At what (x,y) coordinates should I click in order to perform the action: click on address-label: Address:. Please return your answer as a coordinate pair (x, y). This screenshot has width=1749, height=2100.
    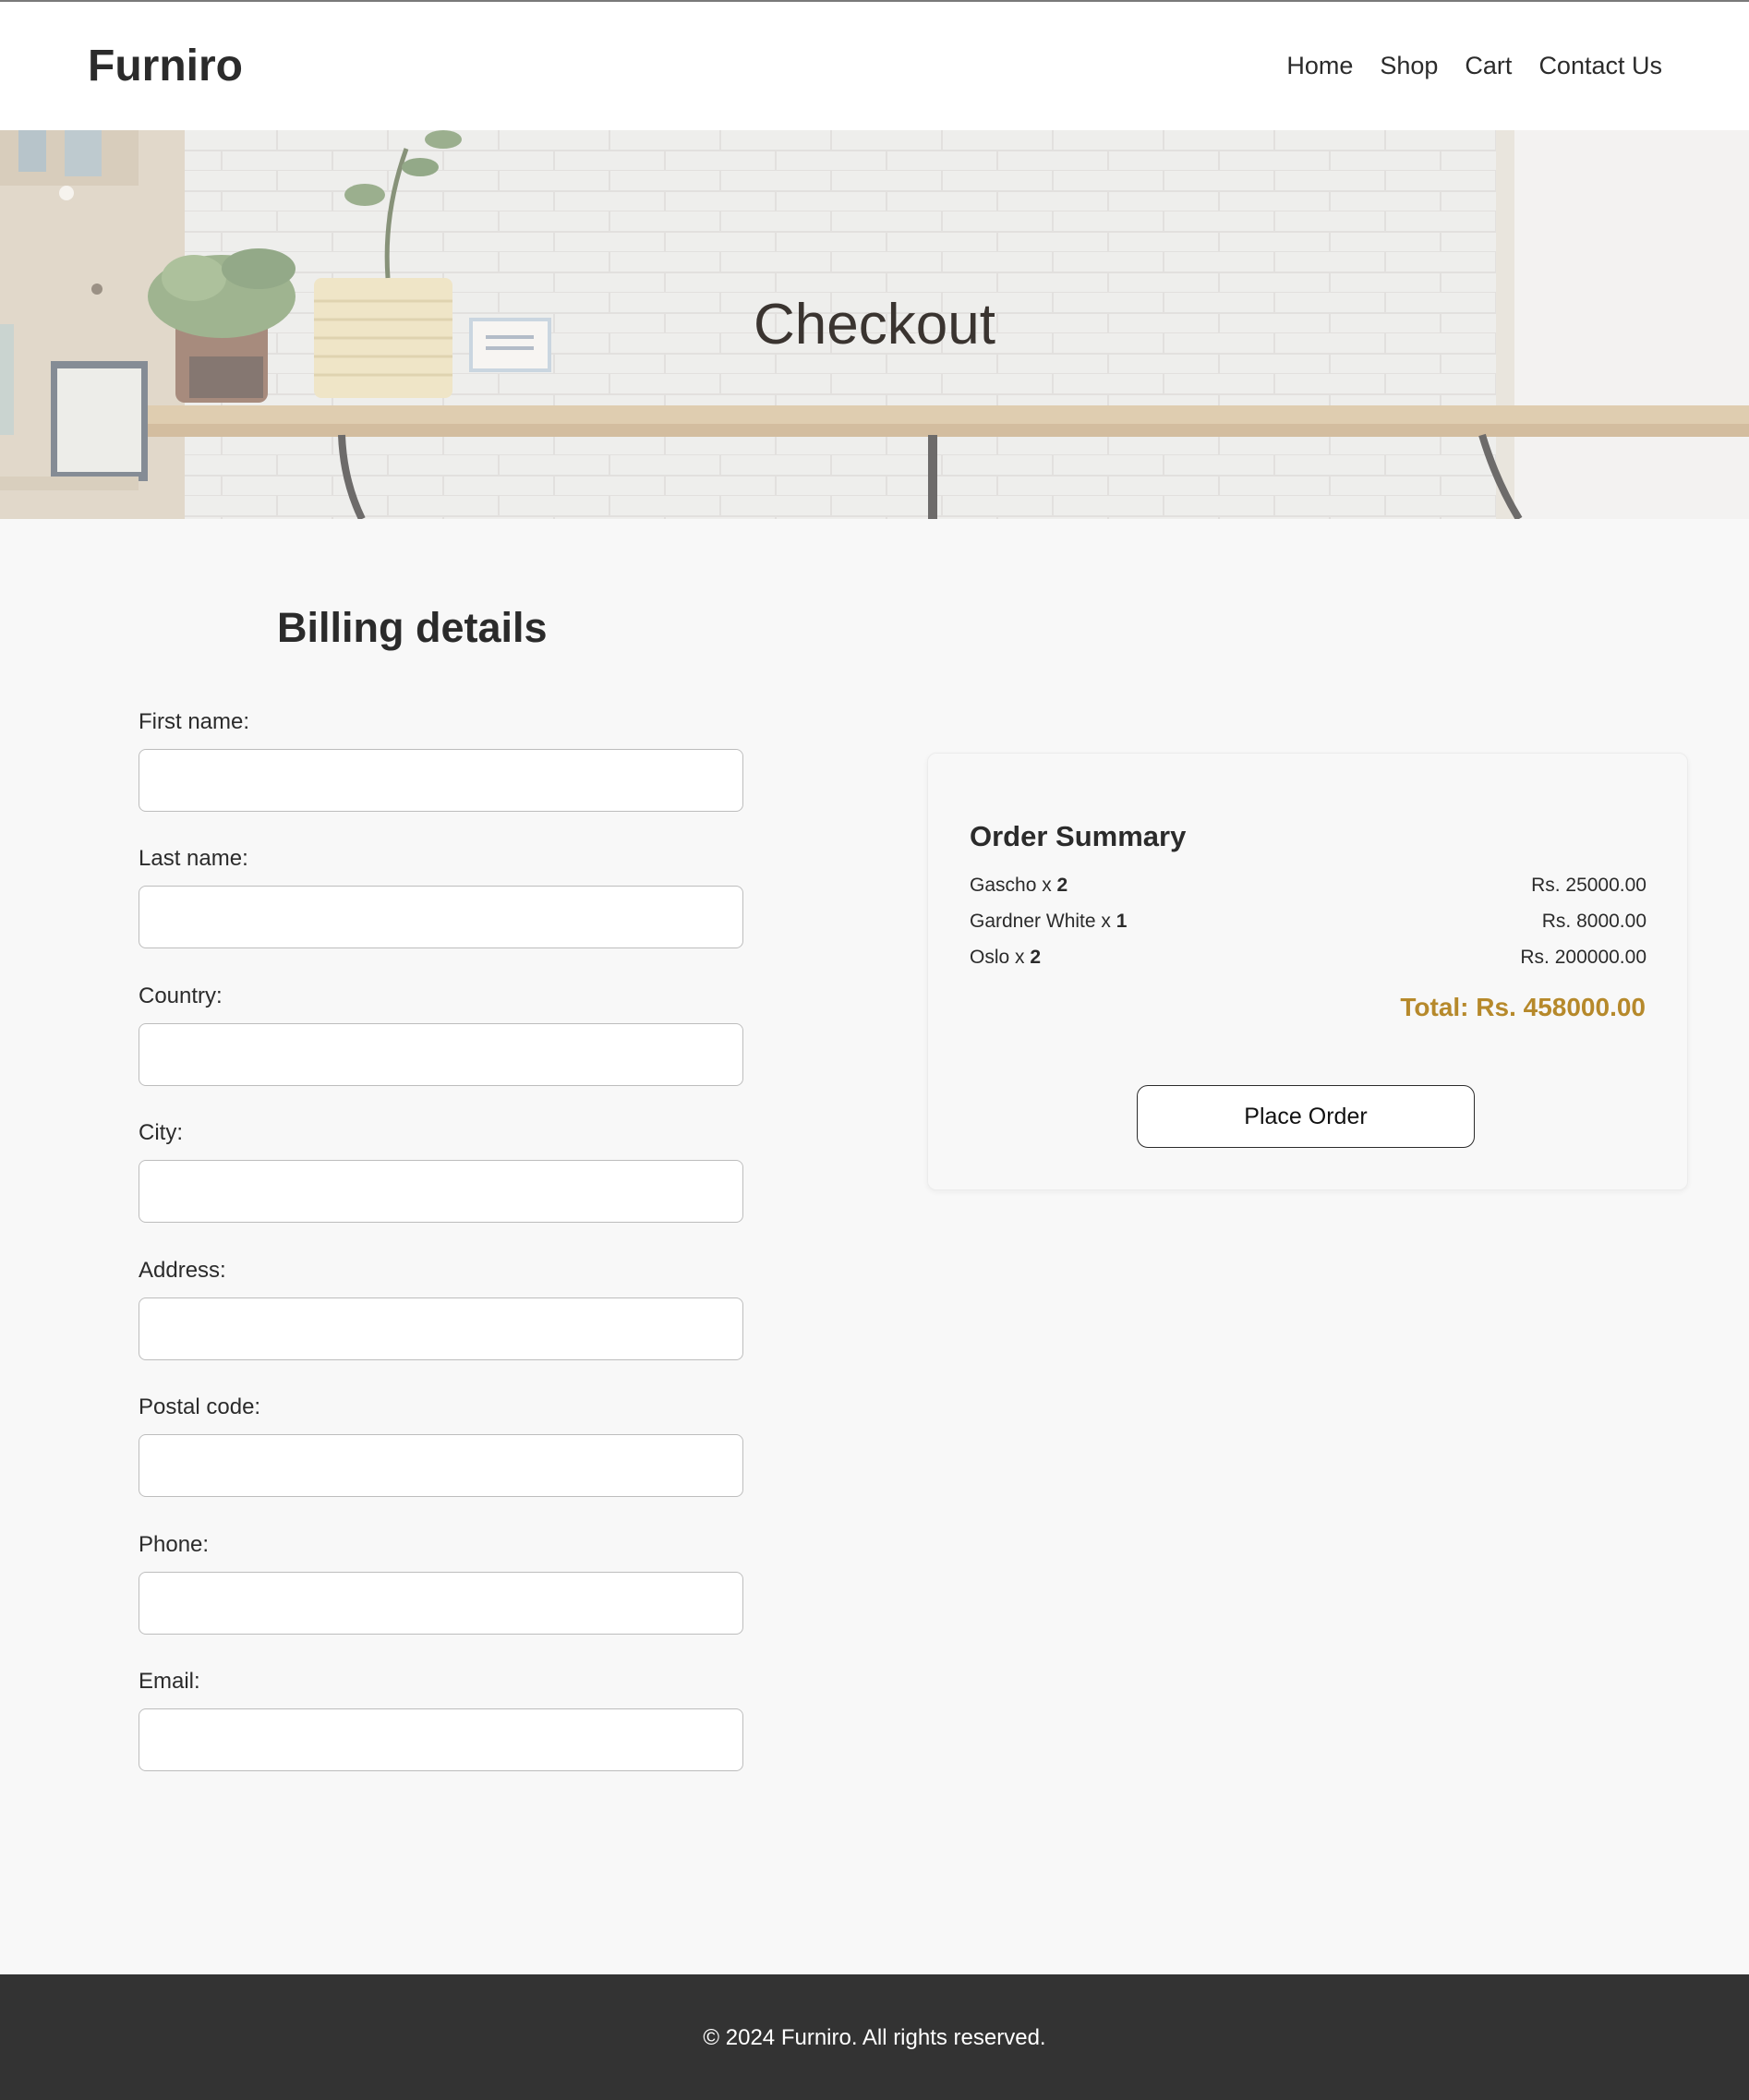
    Looking at the image, I should click on (182, 1271).